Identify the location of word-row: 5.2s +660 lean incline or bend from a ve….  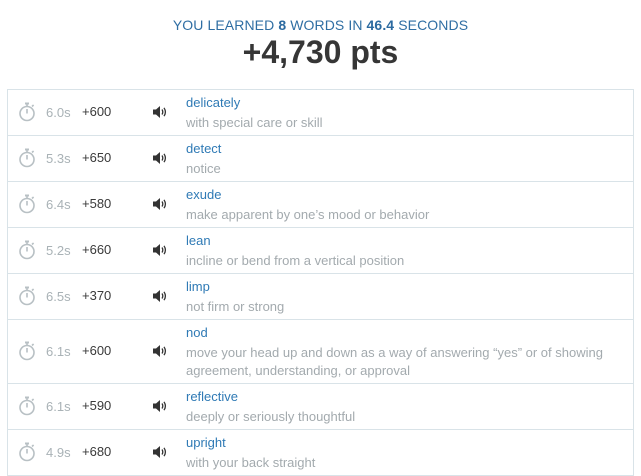
(320, 251).